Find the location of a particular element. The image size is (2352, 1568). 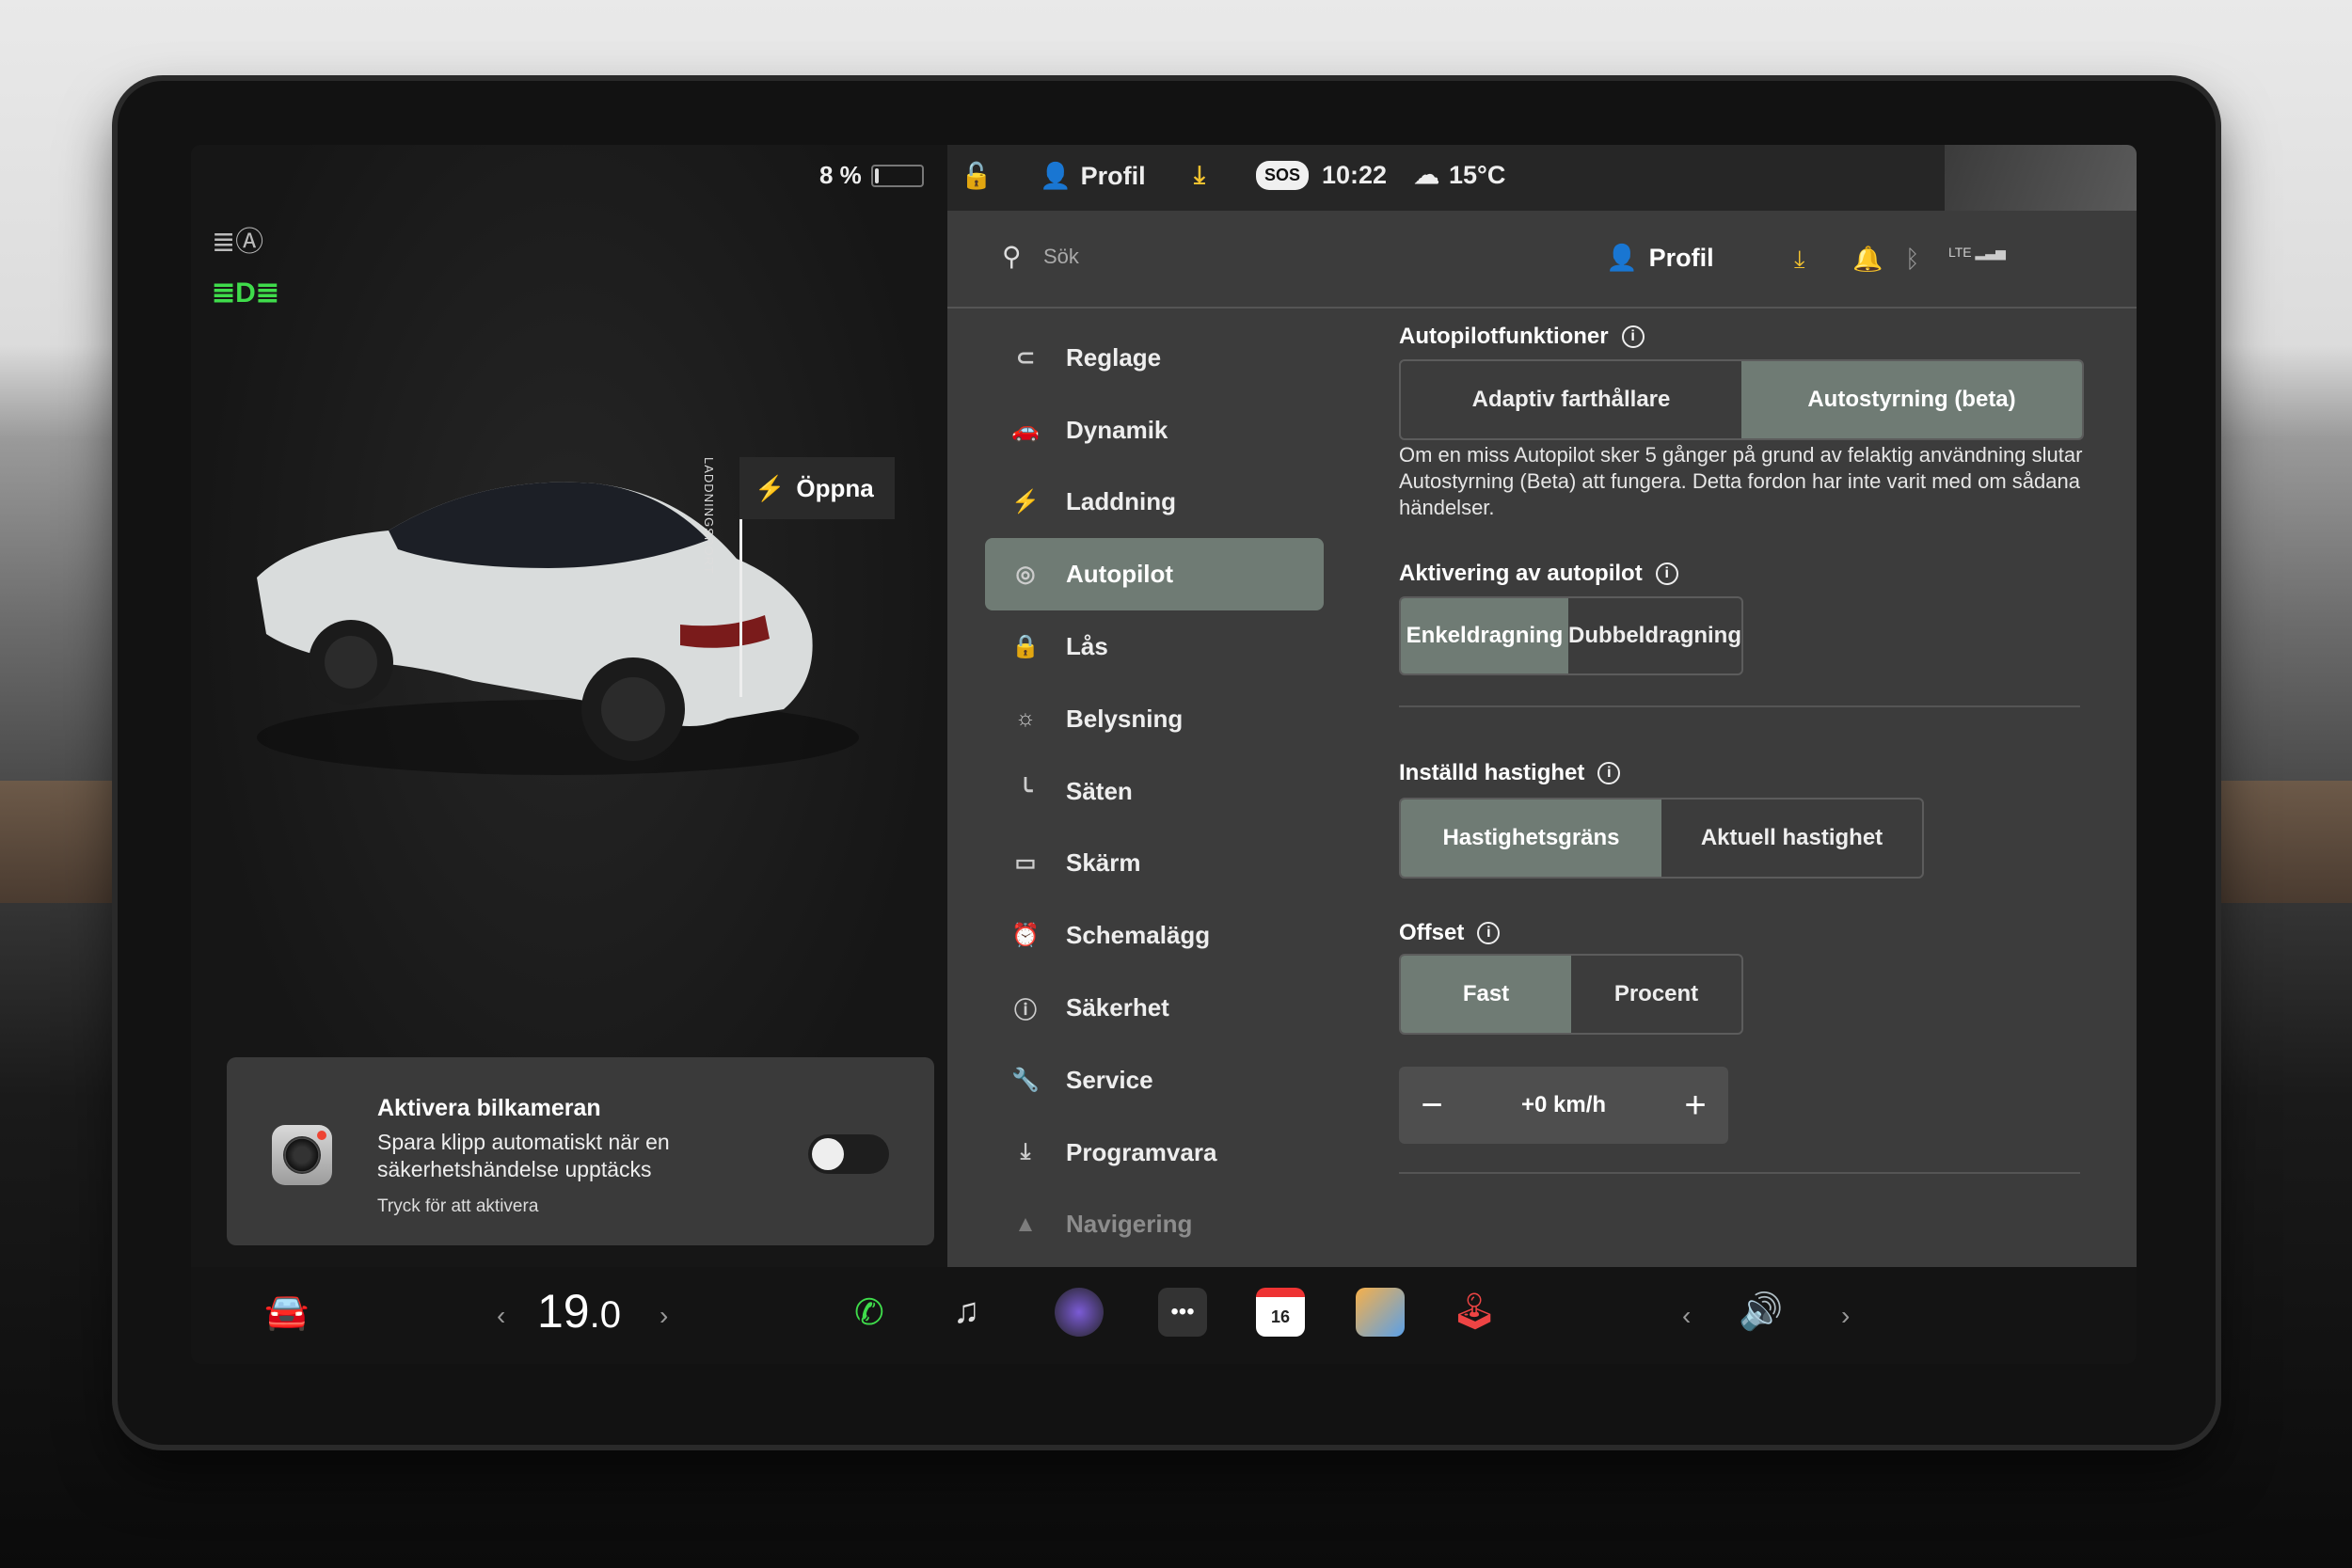

offset-title: Offset i is located at coordinates (1450, 933).